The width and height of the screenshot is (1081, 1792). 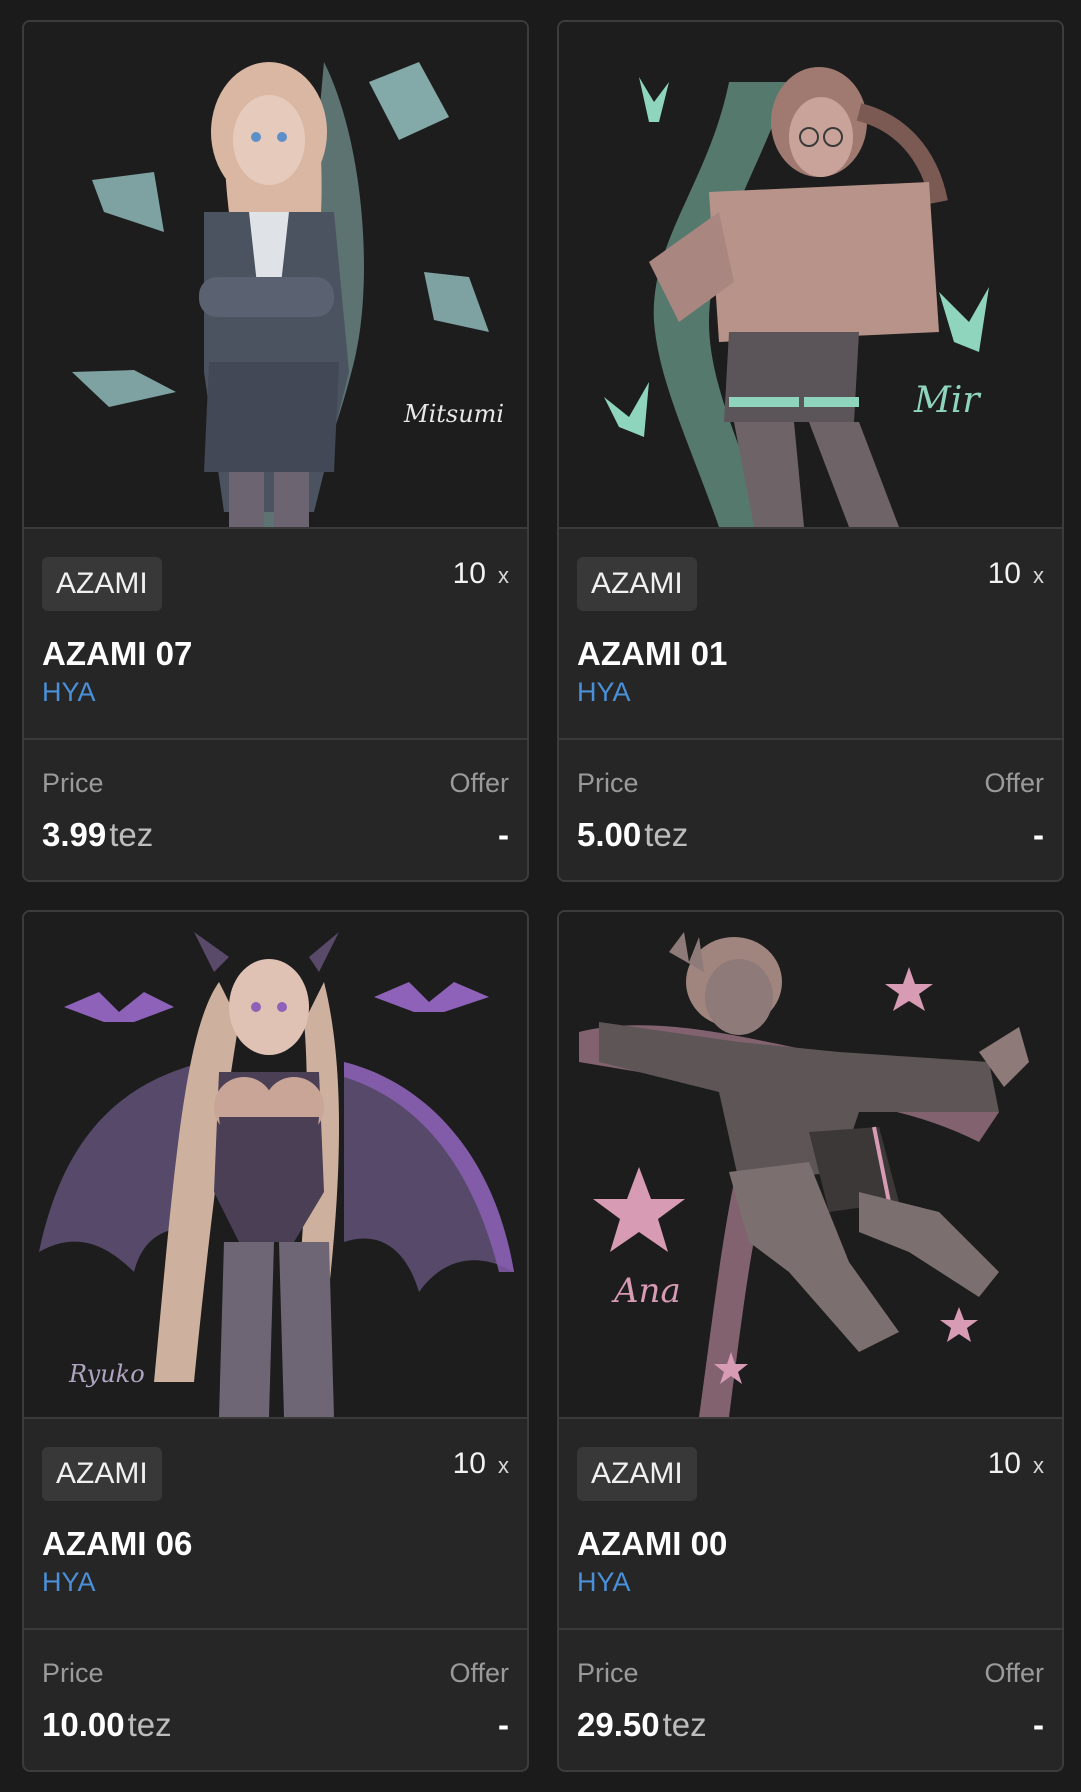 I want to click on artwork-image: Mir, so click(x=810, y=275).